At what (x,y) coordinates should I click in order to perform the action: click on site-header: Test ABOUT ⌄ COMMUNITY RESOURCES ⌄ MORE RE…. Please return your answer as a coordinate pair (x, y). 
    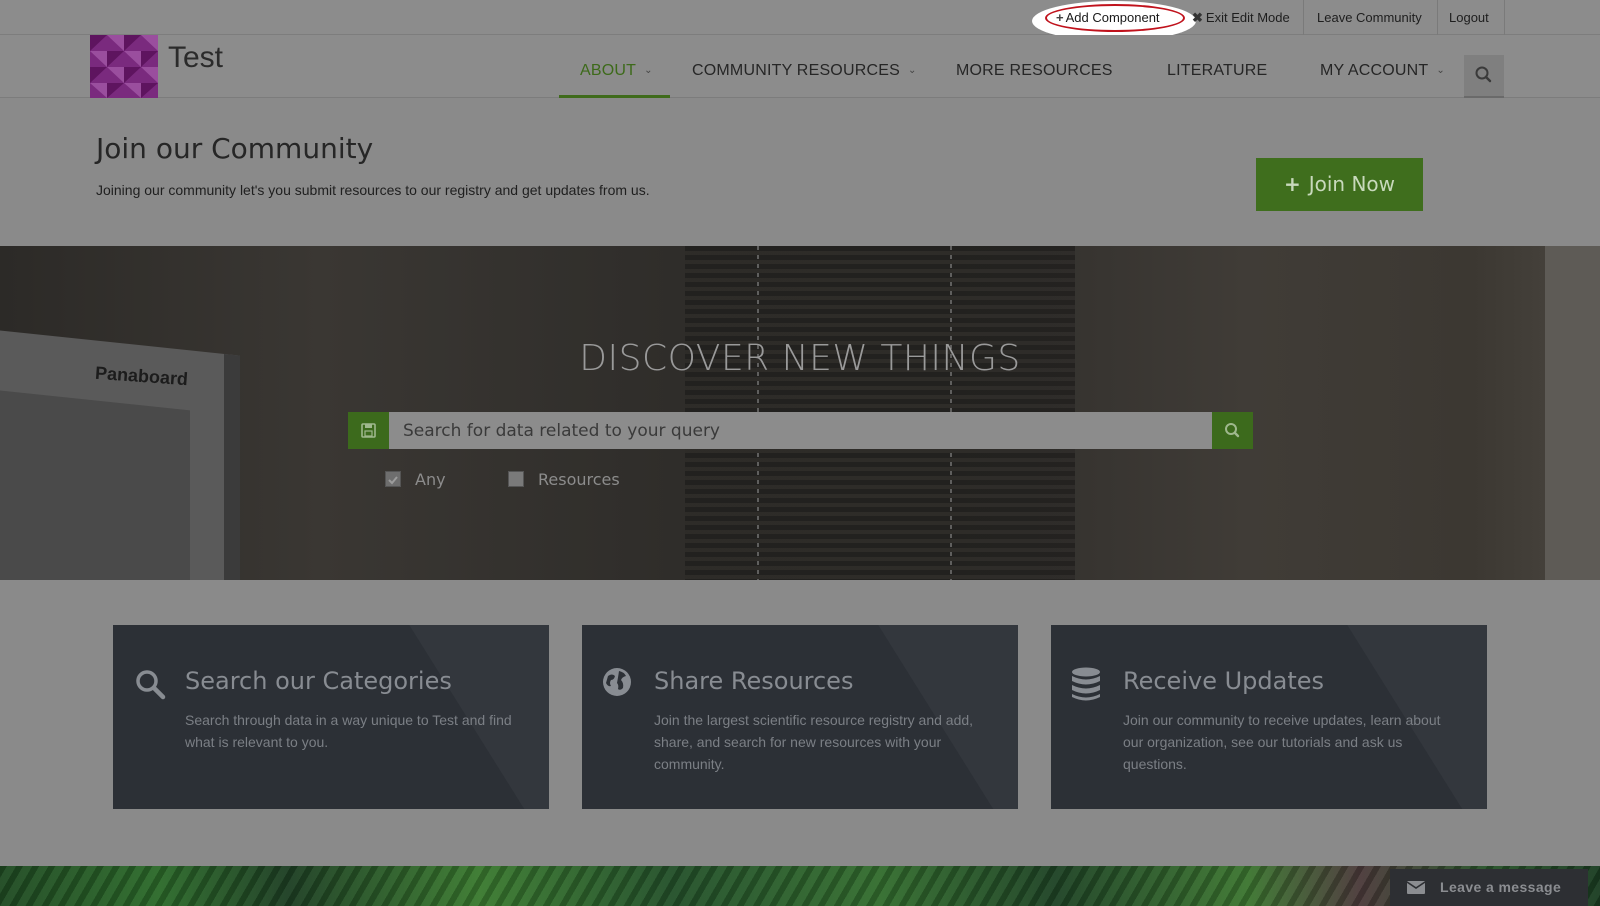
    Looking at the image, I should click on (800, 66).